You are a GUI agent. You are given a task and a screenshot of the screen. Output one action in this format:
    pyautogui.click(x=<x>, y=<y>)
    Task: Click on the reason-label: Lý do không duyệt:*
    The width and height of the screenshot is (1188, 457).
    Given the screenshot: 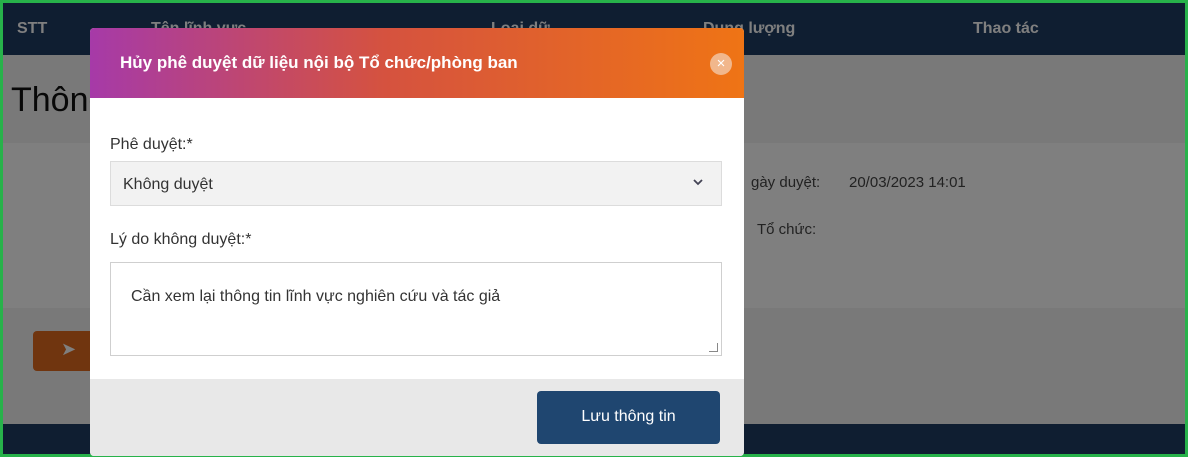 What is the action you would take?
    pyautogui.click(x=181, y=239)
    